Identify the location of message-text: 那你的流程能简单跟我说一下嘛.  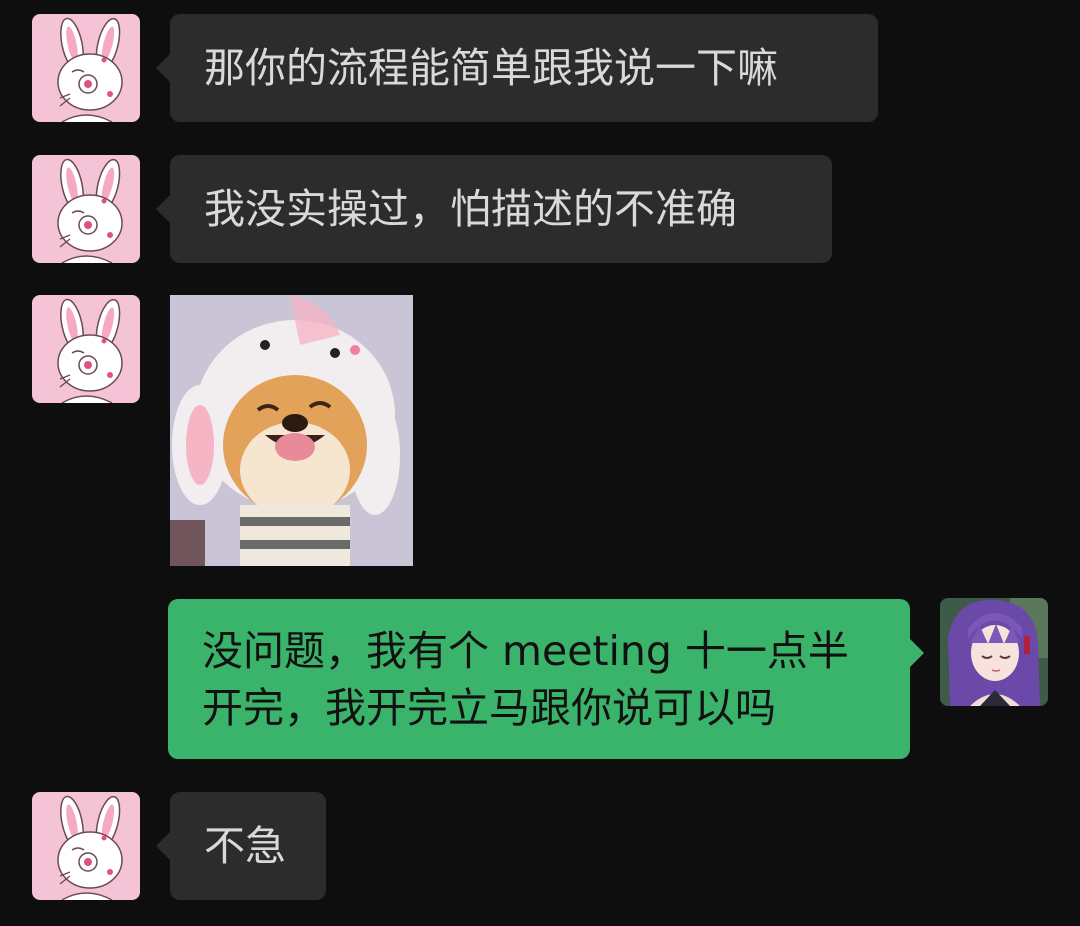
(491, 68).